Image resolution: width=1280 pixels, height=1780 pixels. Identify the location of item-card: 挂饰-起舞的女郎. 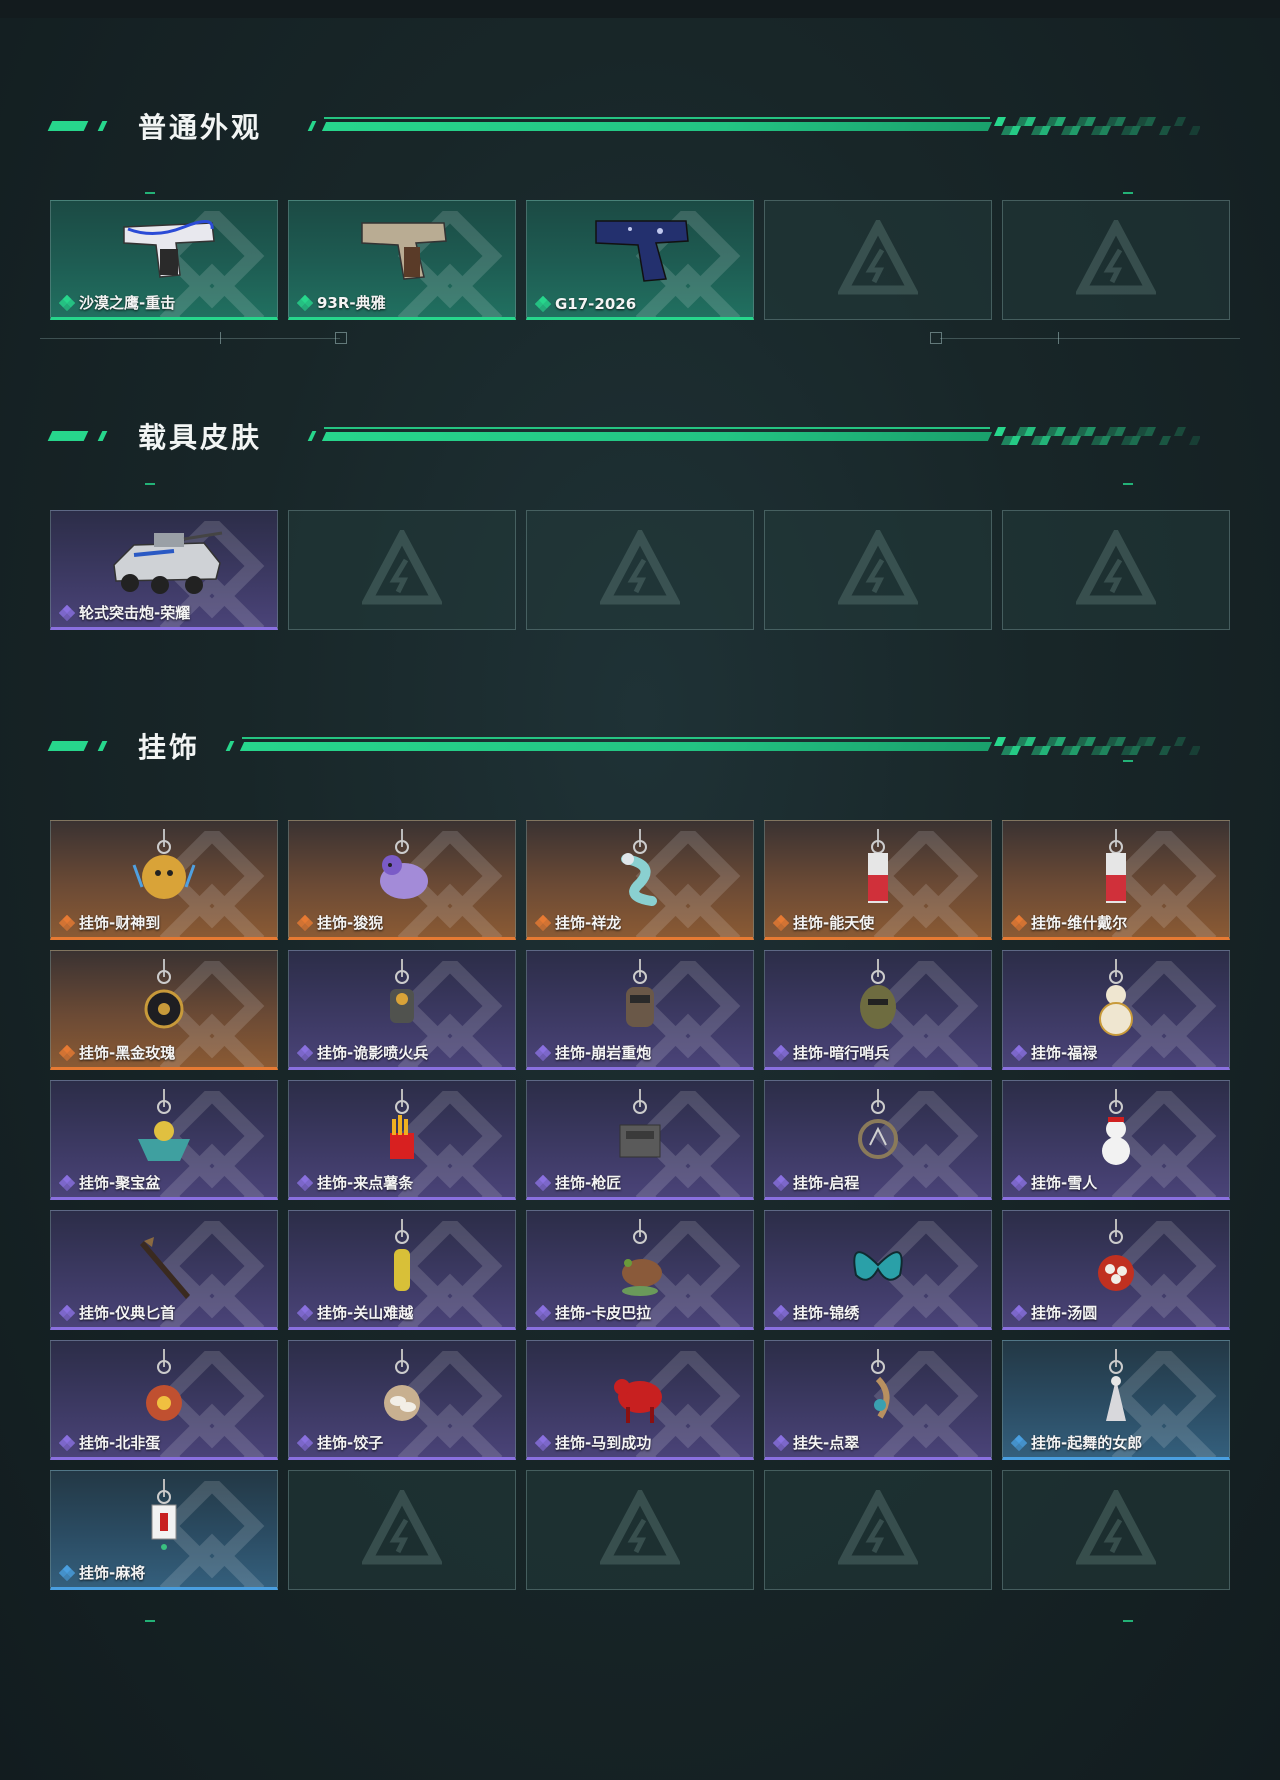
(1116, 1400).